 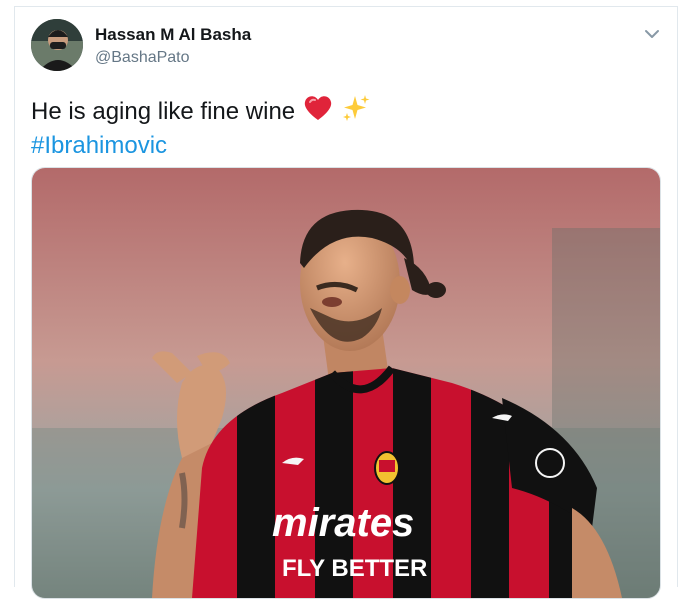 I want to click on heart-emoji, so click(x=318, y=112).